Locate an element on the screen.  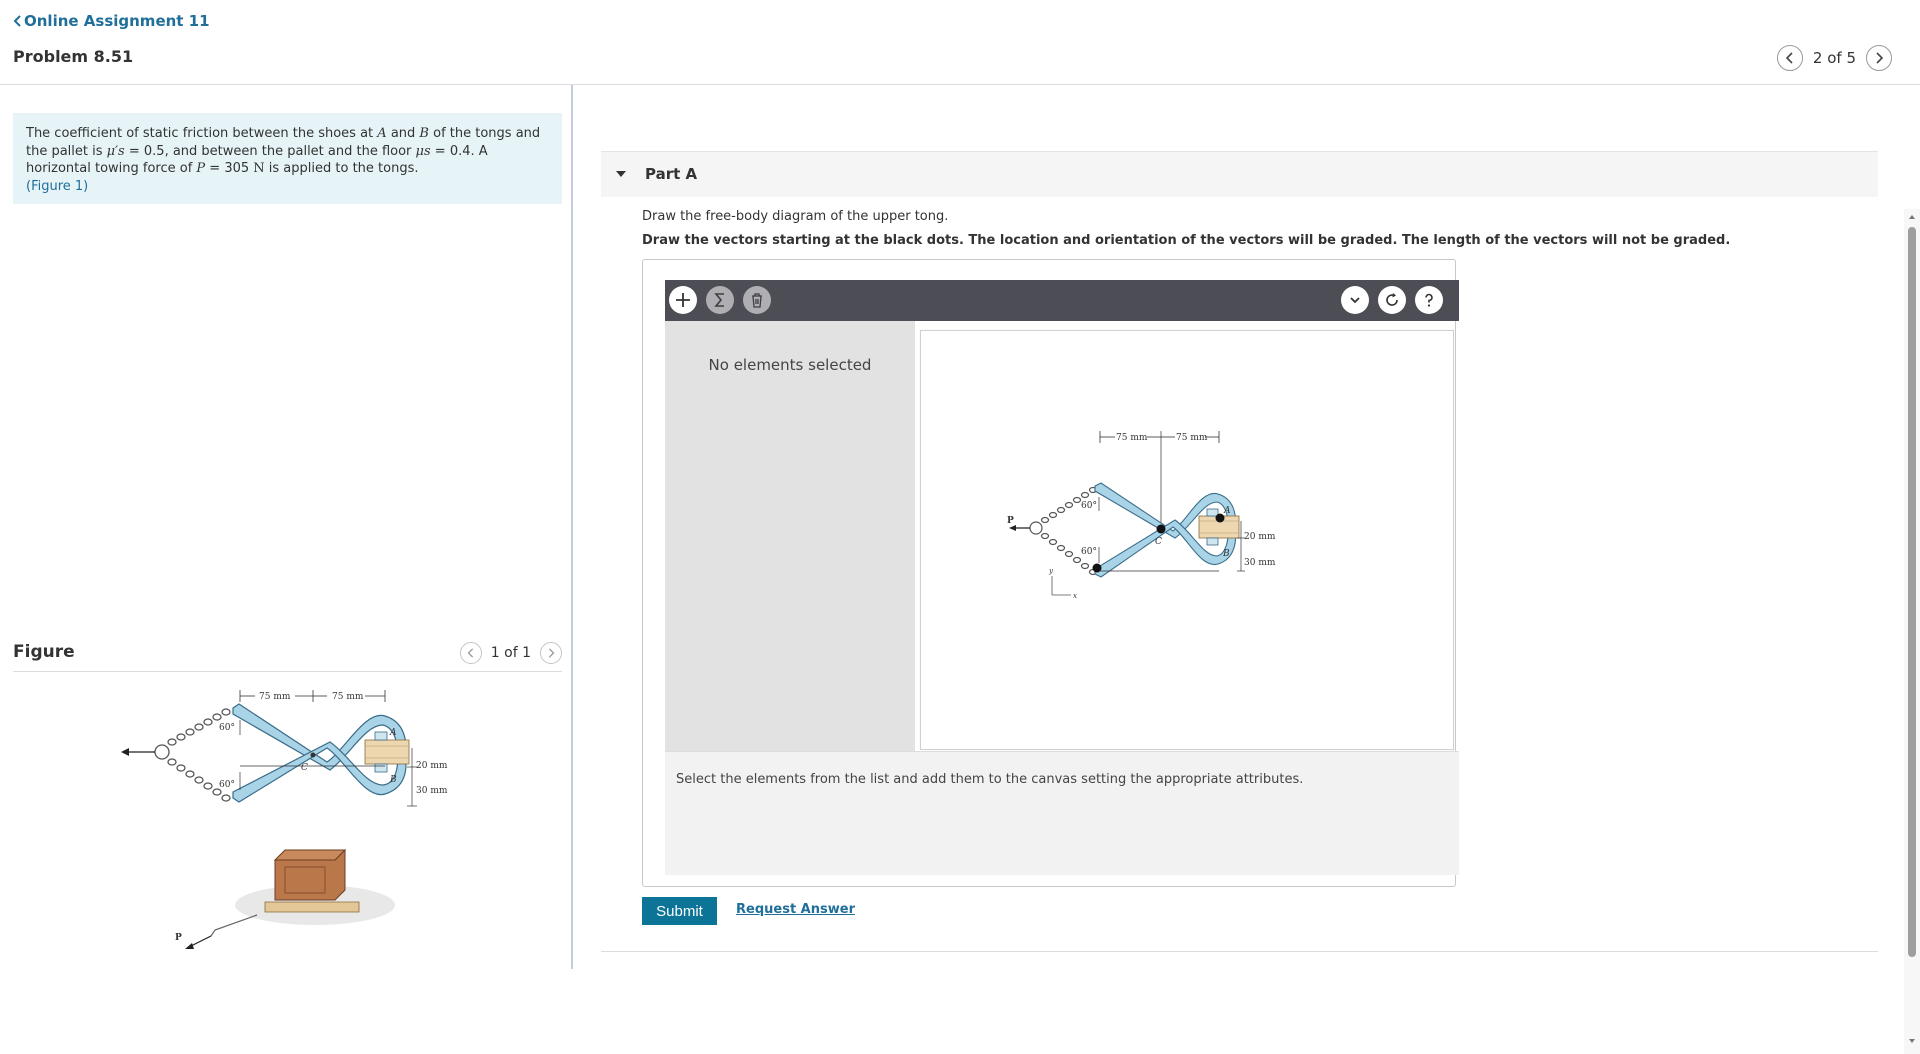
canvas-dim-75b: 75 mm is located at coordinates (1192, 438).